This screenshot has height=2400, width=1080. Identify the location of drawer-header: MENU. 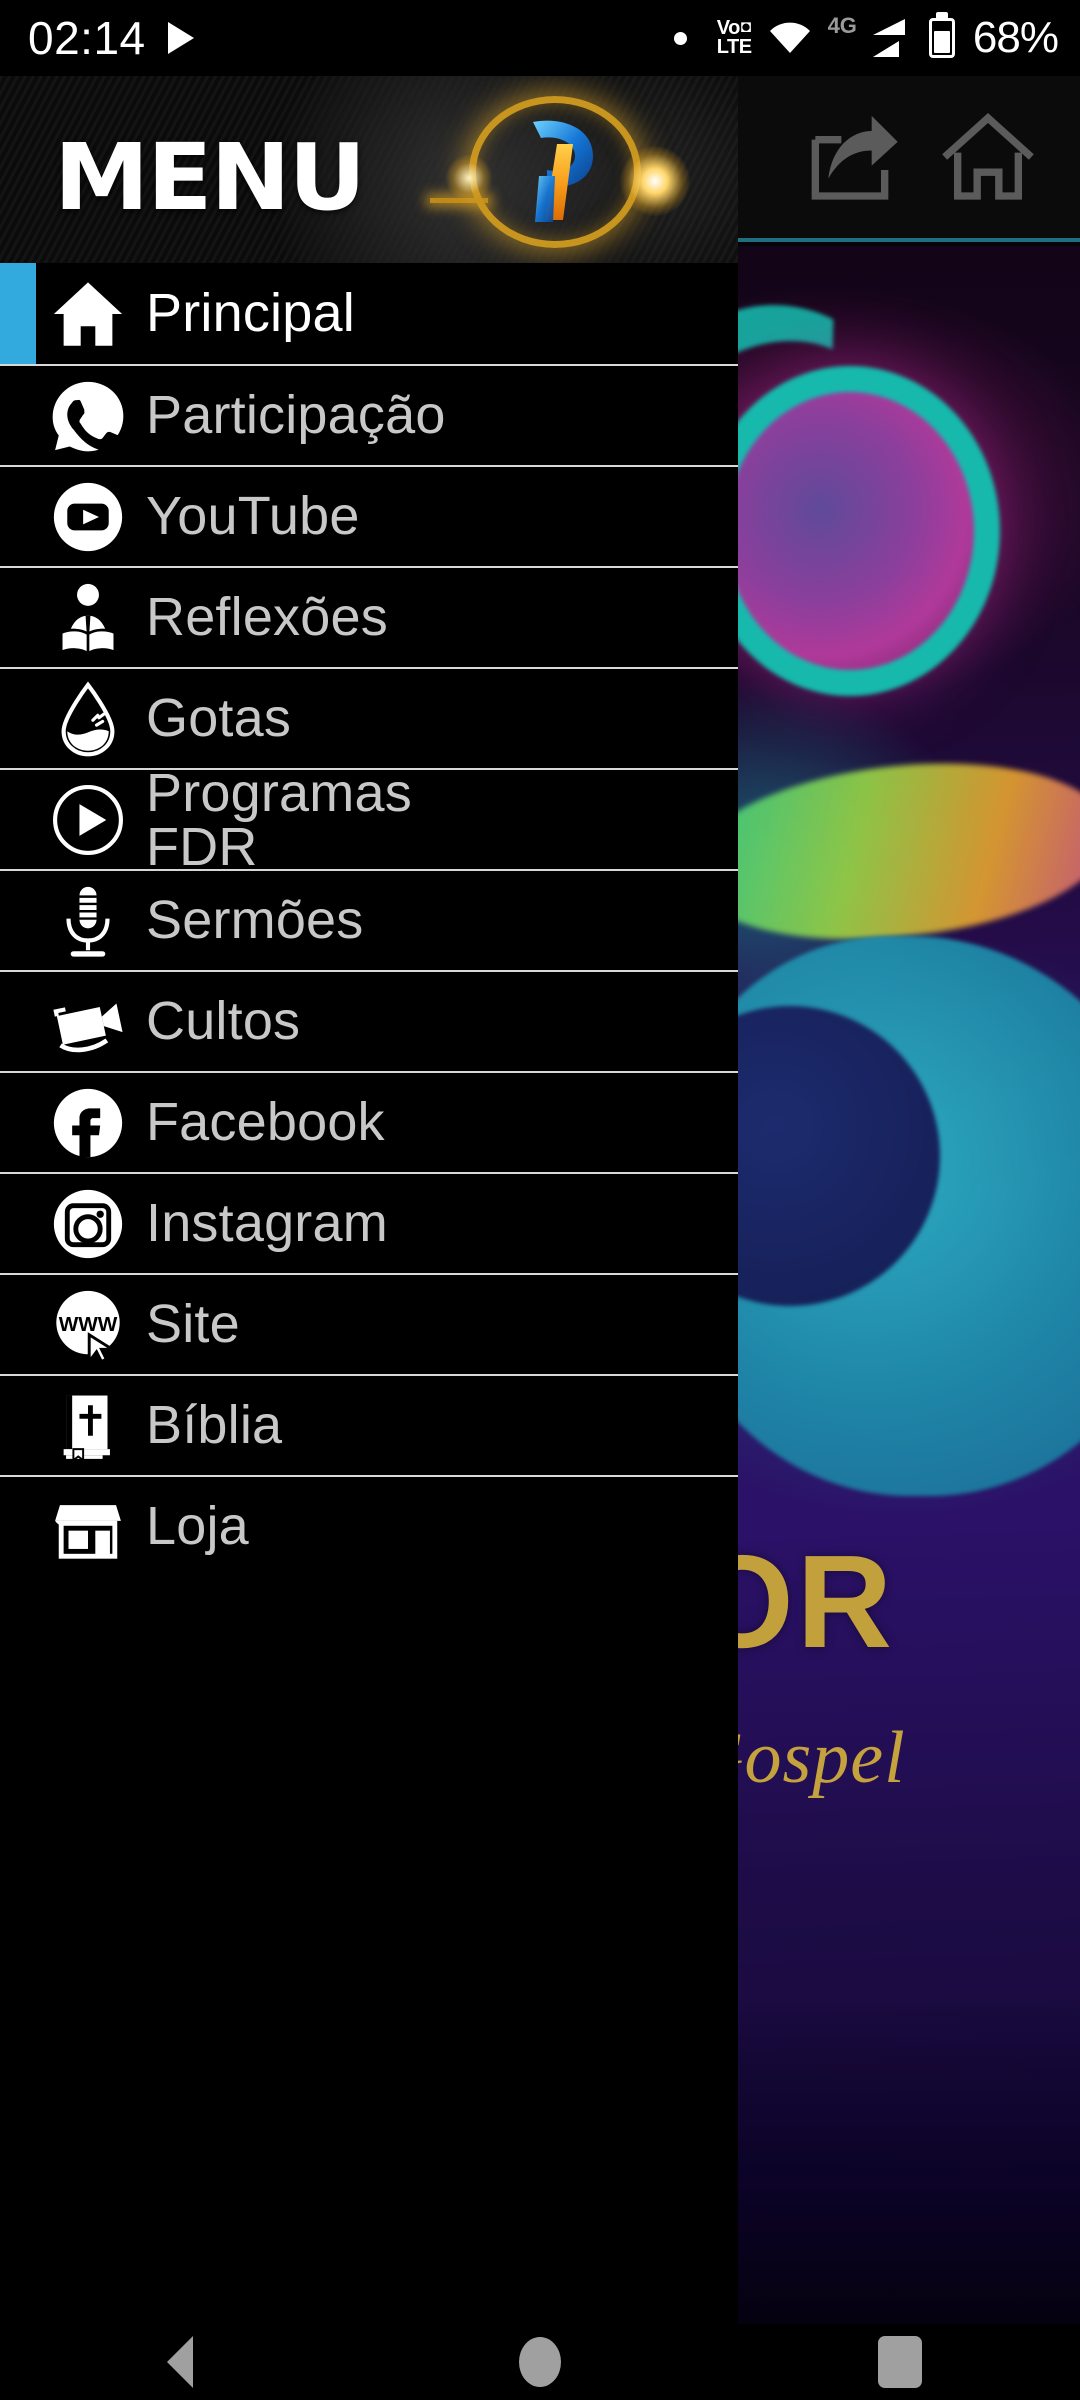
(369, 169).